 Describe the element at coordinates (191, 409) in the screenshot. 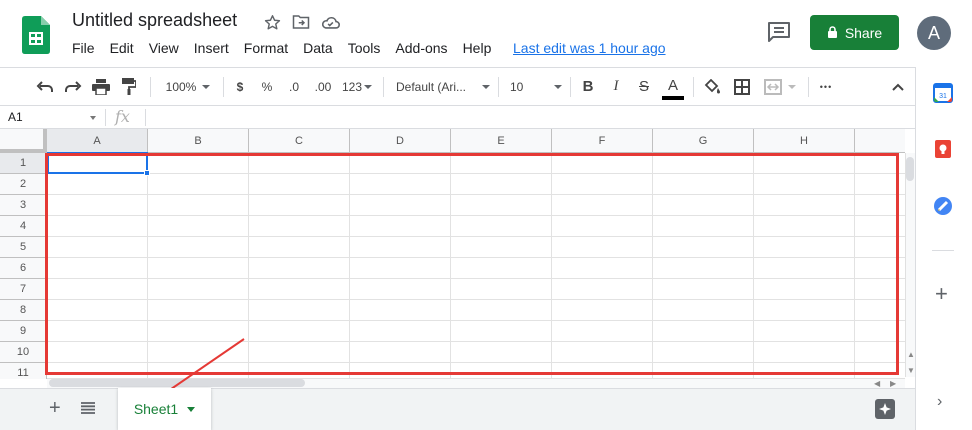

I see `chevron-down-icon` at that location.